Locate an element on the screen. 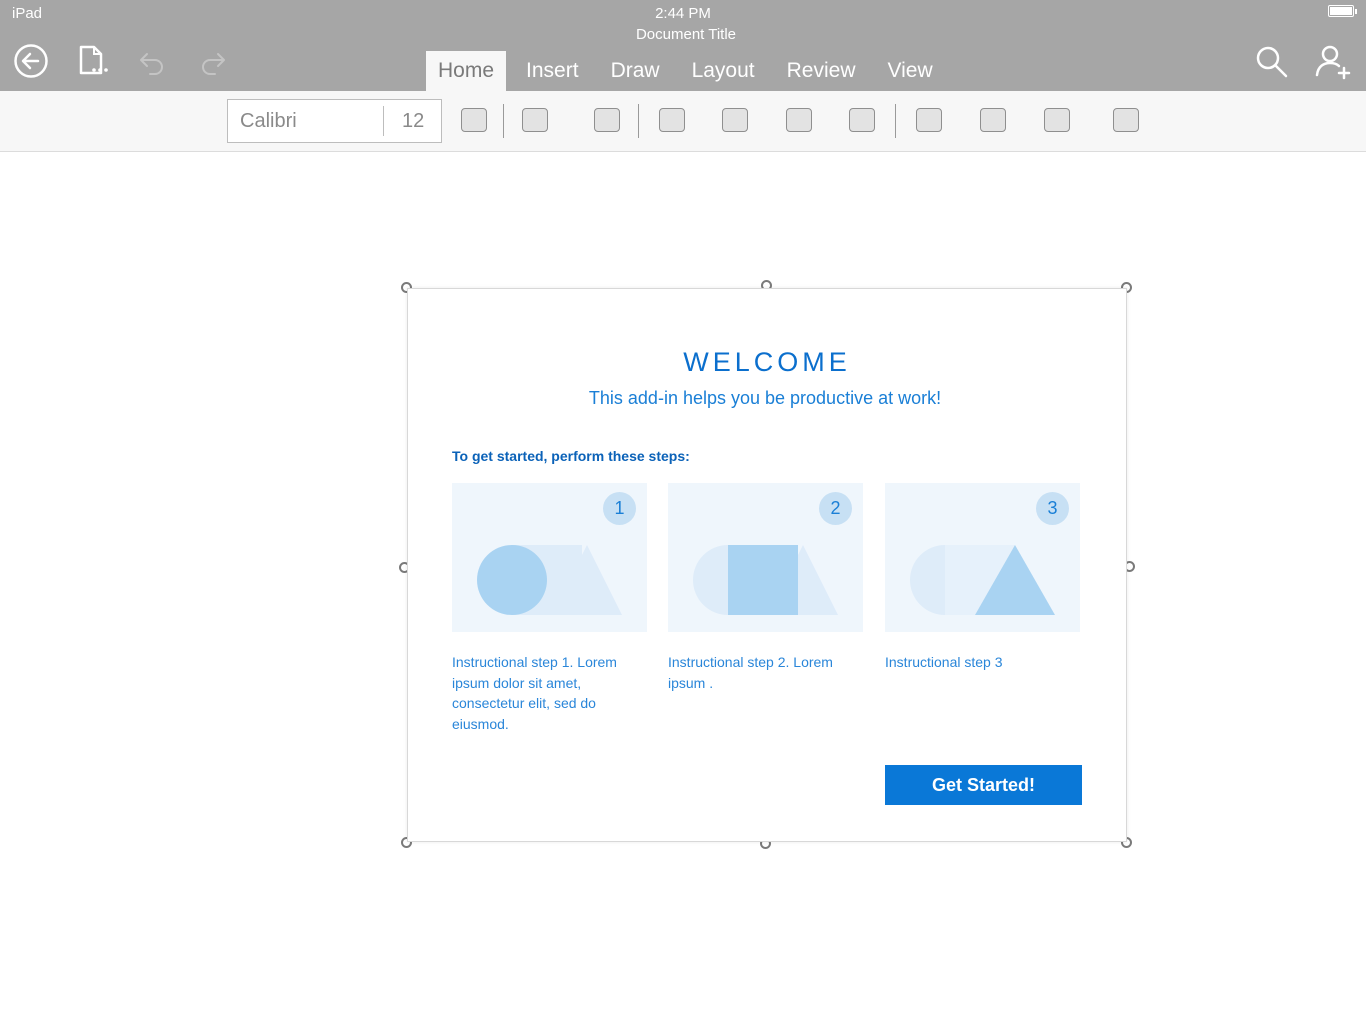 This screenshot has width=1366, height=1025. font-name-field: Calibri is located at coordinates (268, 121).